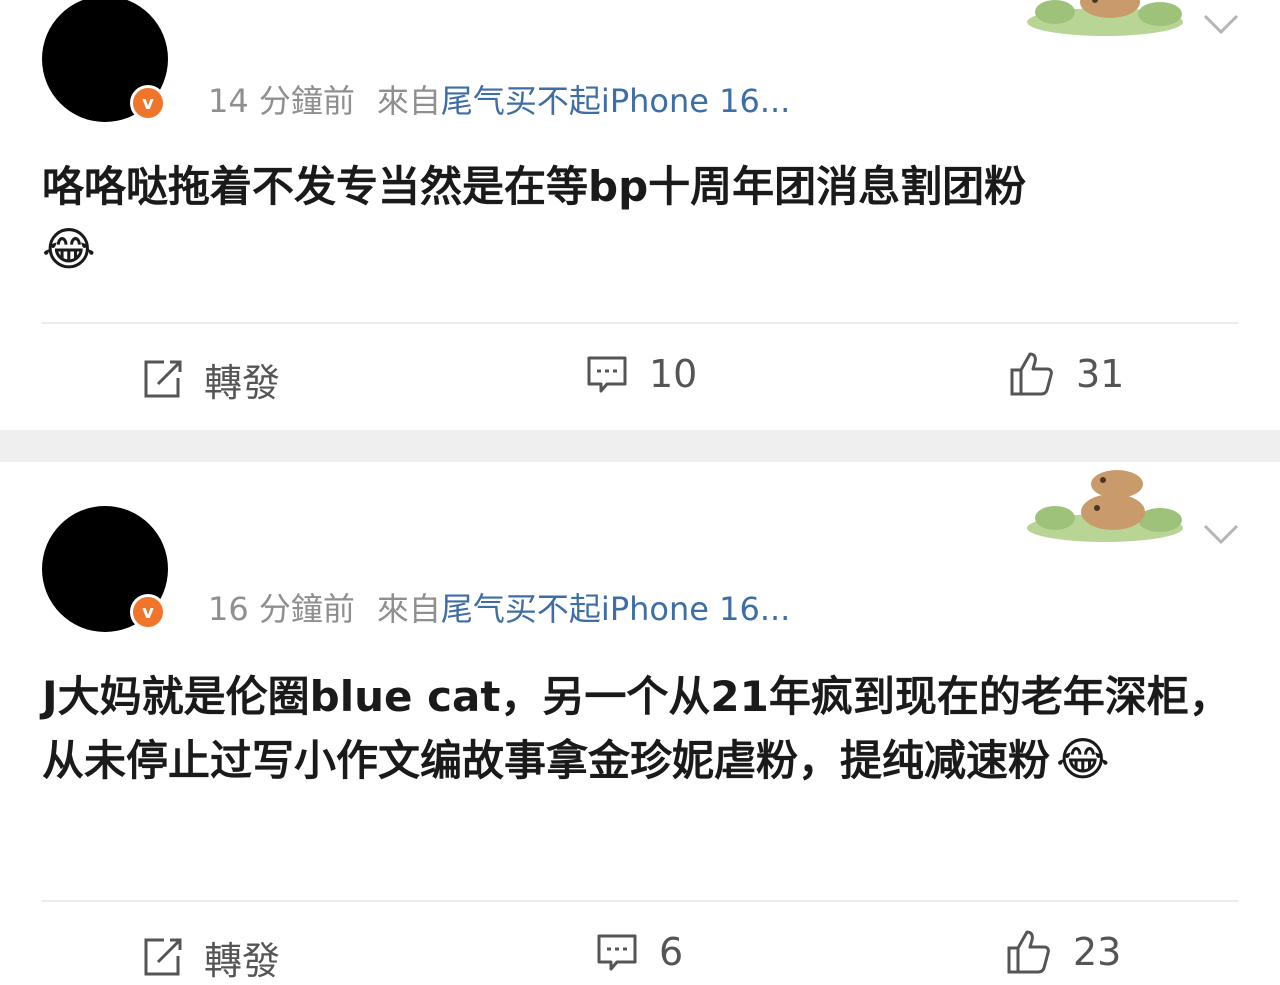  I want to click on comment-button: 10, so click(641, 374).